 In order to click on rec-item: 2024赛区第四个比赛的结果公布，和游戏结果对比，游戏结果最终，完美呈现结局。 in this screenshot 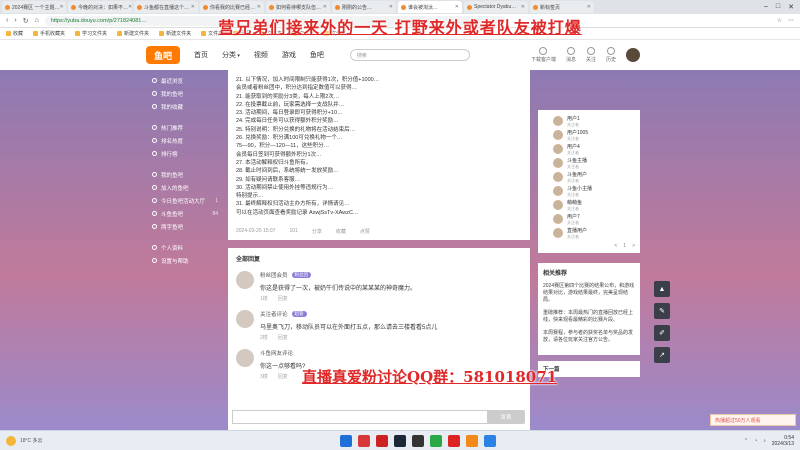, I will do `click(589, 293)`.